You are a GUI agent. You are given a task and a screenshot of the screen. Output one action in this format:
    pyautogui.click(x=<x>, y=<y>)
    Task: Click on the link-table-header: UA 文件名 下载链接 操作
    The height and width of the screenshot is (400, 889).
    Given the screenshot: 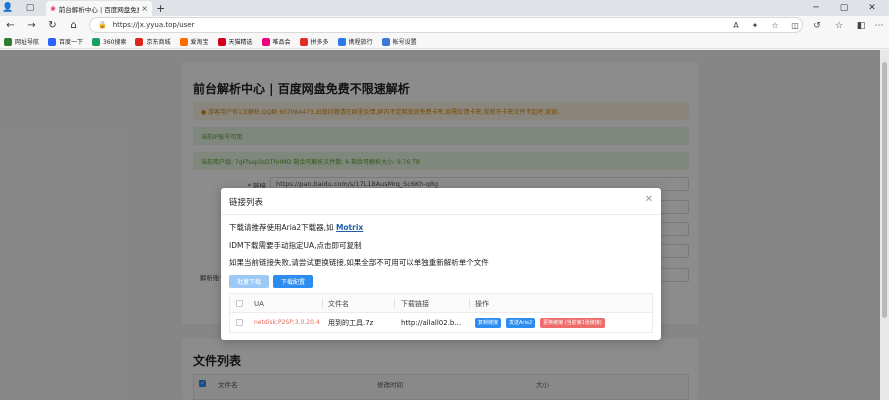 What is the action you would take?
    pyautogui.click(x=441, y=303)
    